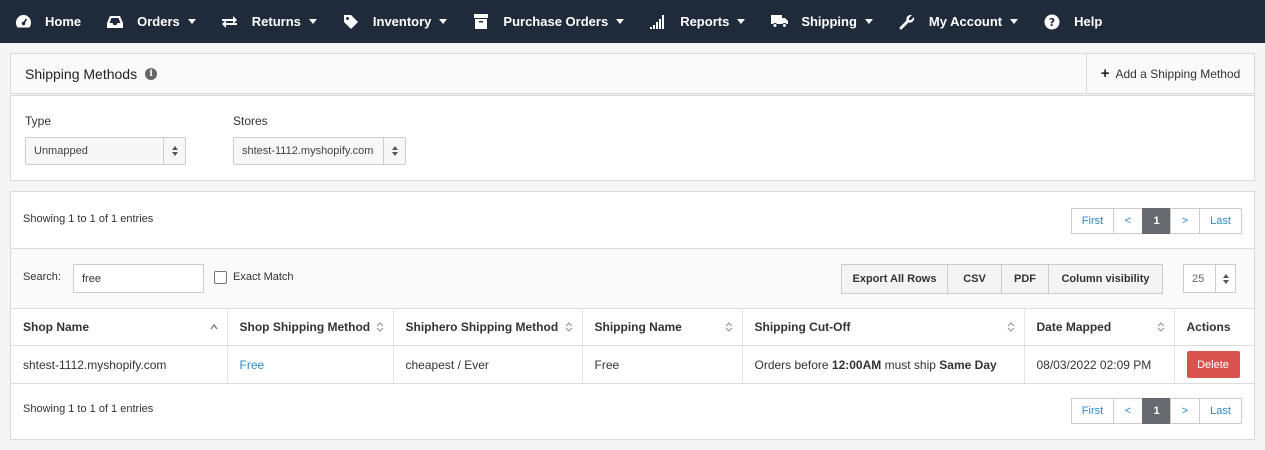 The image size is (1265, 450). Describe the element at coordinates (138, 278) in the screenshot. I see `search-input: free` at that location.